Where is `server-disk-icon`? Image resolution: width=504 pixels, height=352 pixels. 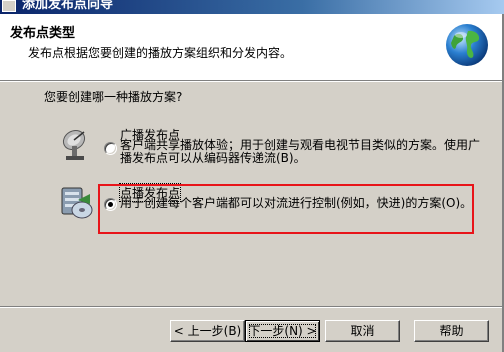 server-disk-icon is located at coordinates (77, 203).